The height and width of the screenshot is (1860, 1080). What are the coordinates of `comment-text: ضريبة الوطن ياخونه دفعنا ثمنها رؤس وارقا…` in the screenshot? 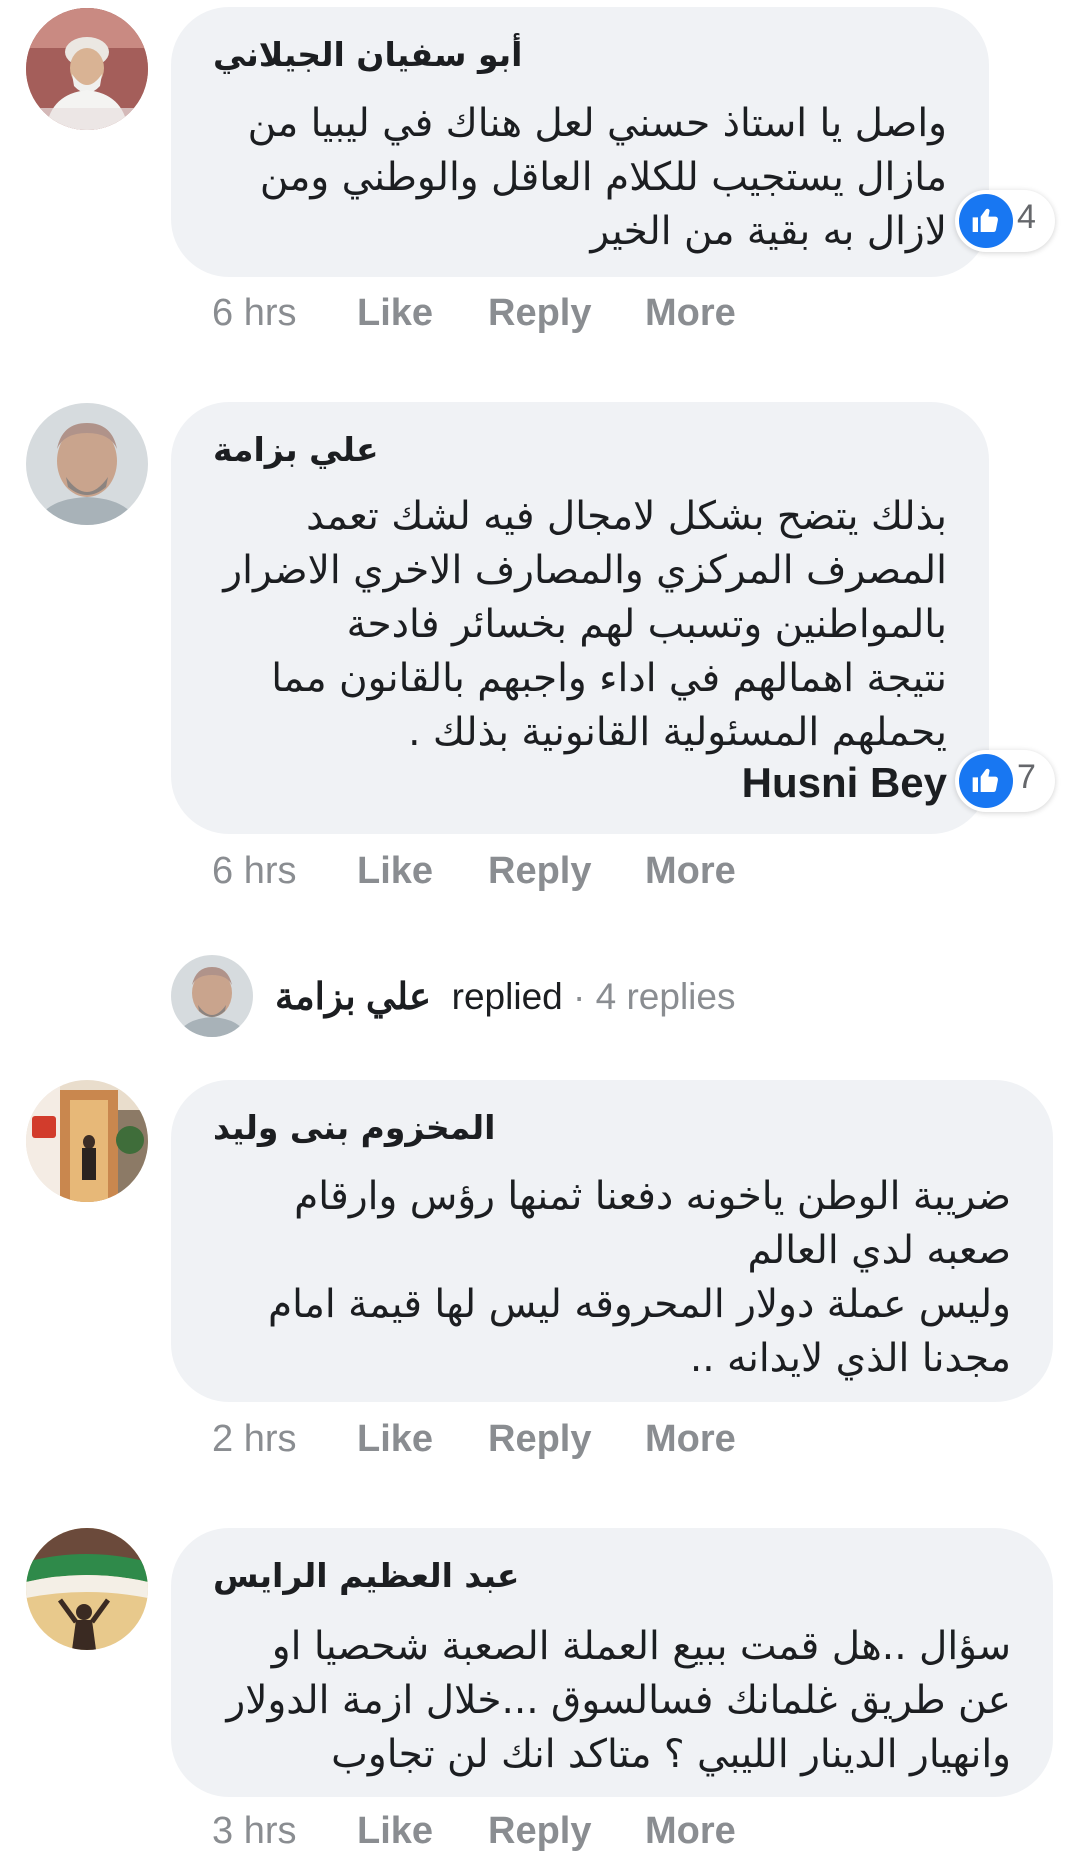 It's located at (639, 1278).